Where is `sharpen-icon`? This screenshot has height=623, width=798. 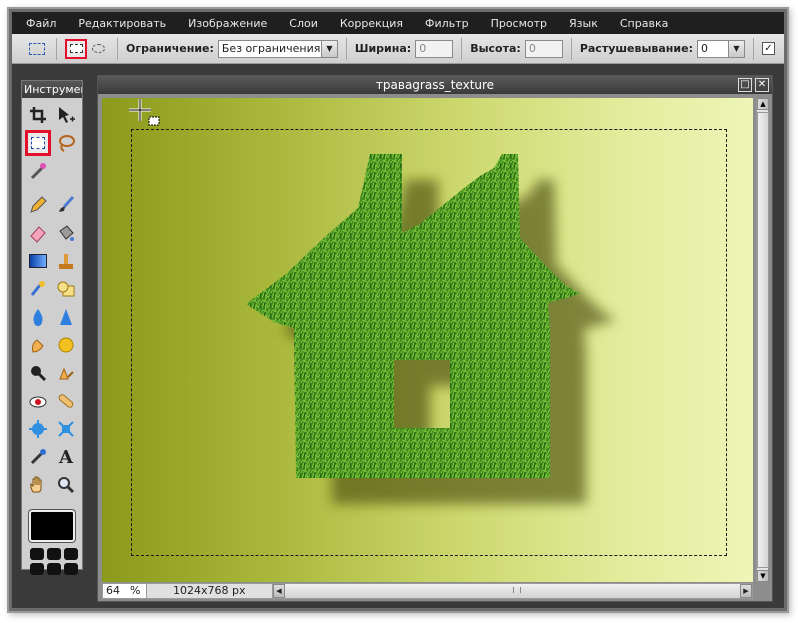
sharpen-icon is located at coordinates (66, 317).